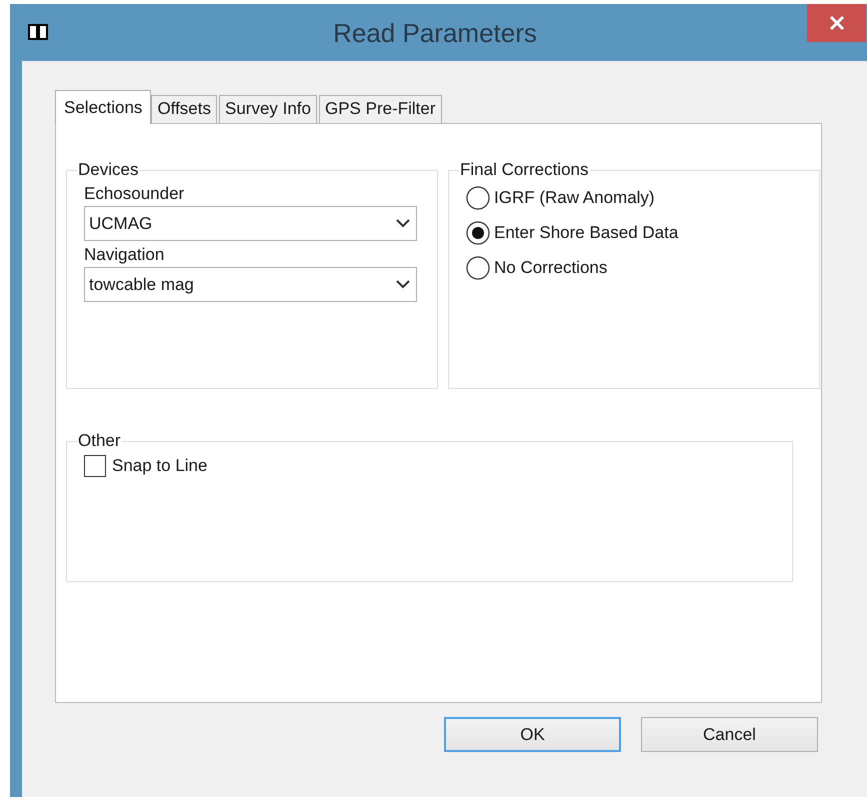 This screenshot has width=867, height=801. What do you see at coordinates (435, 33) in the screenshot?
I see `window-title: Read Parameters` at bounding box center [435, 33].